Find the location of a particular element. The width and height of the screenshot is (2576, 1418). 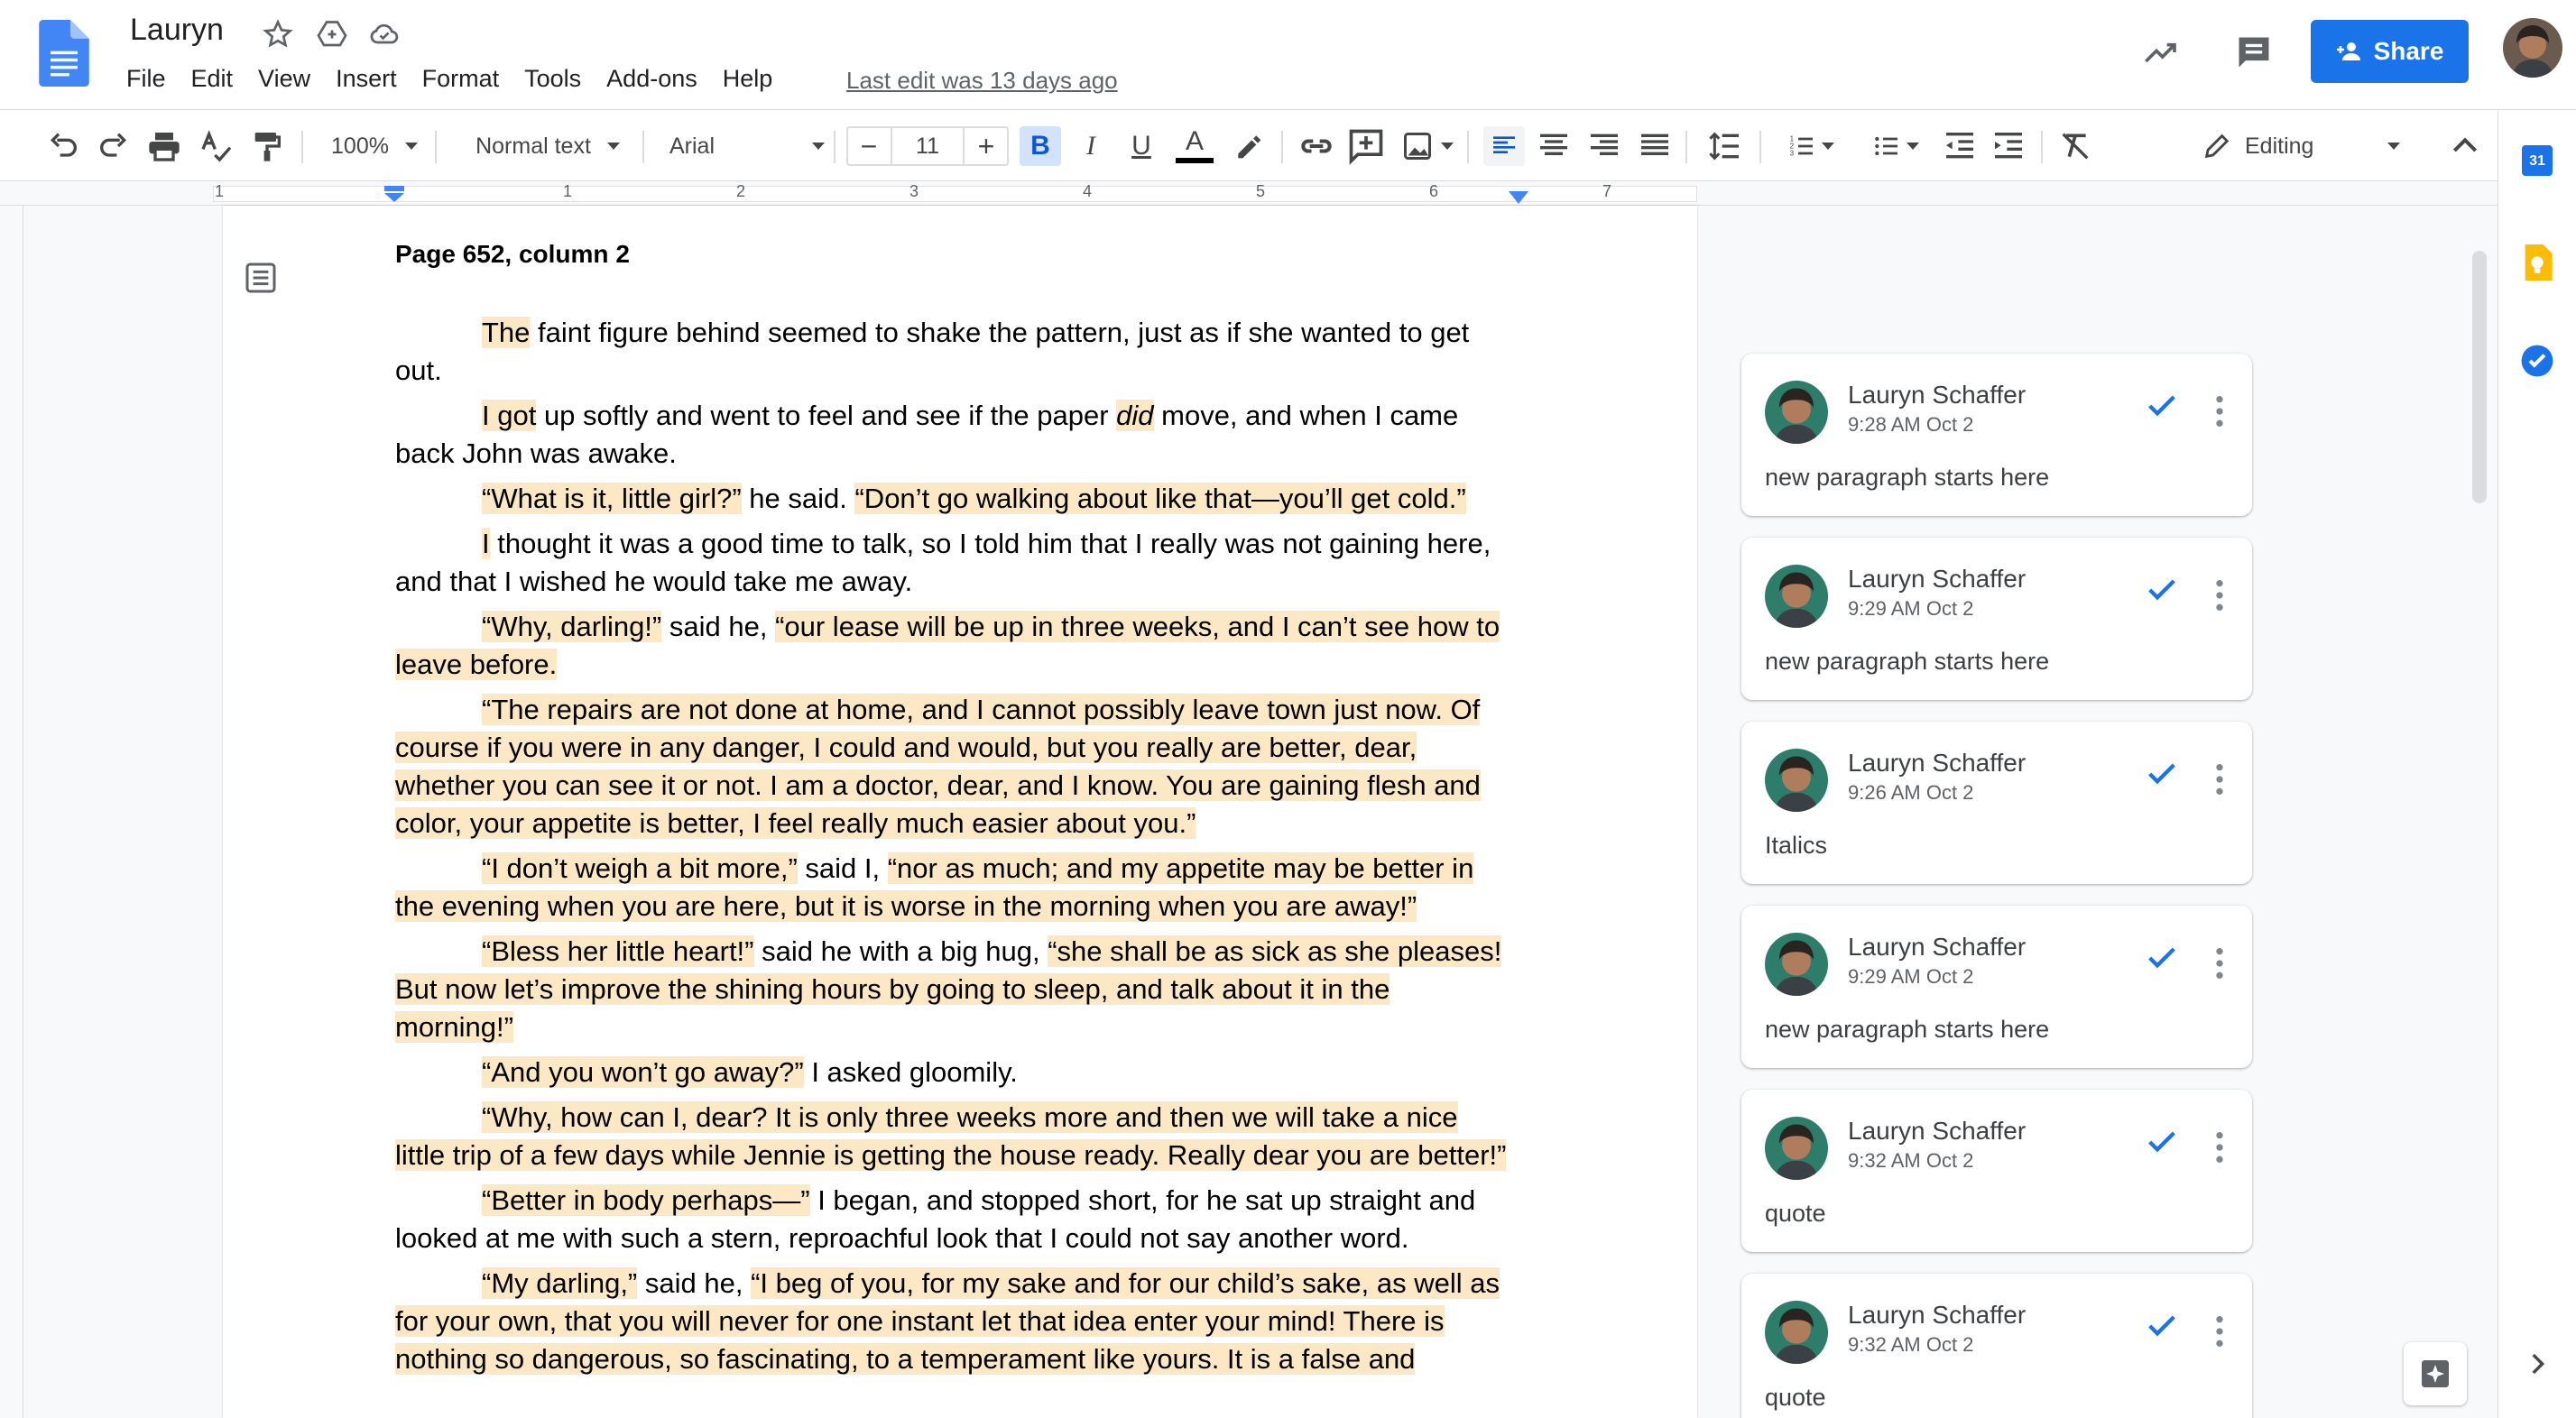

star-icon is located at coordinates (278, 35).